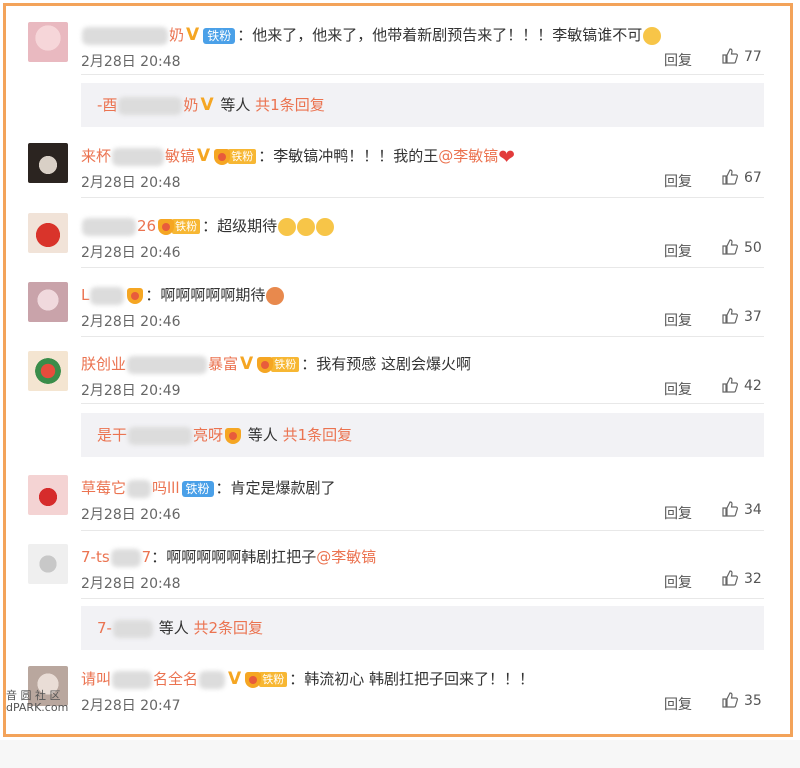  What do you see at coordinates (95, 557) in the screenshot?
I see `username-prefix: 7-ts` at bounding box center [95, 557].